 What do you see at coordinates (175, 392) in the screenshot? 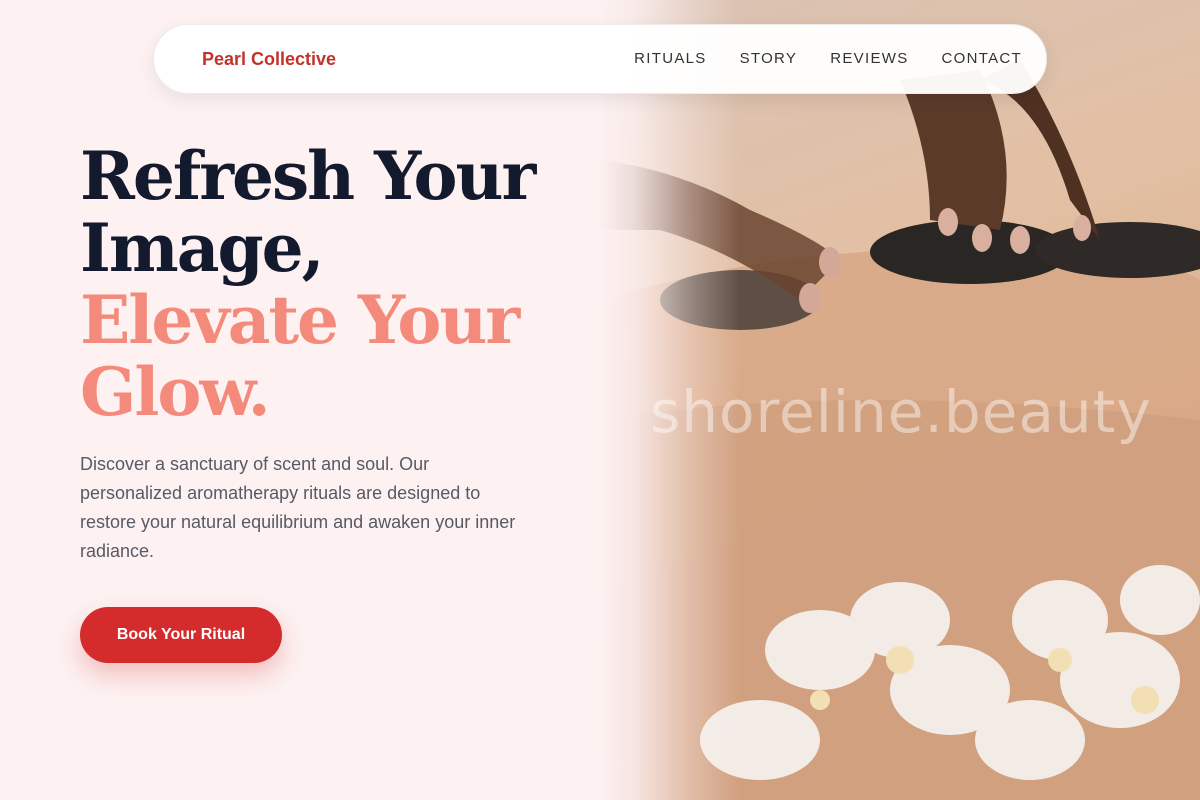
I see `hero-title-accent-2: Glow.` at bounding box center [175, 392].